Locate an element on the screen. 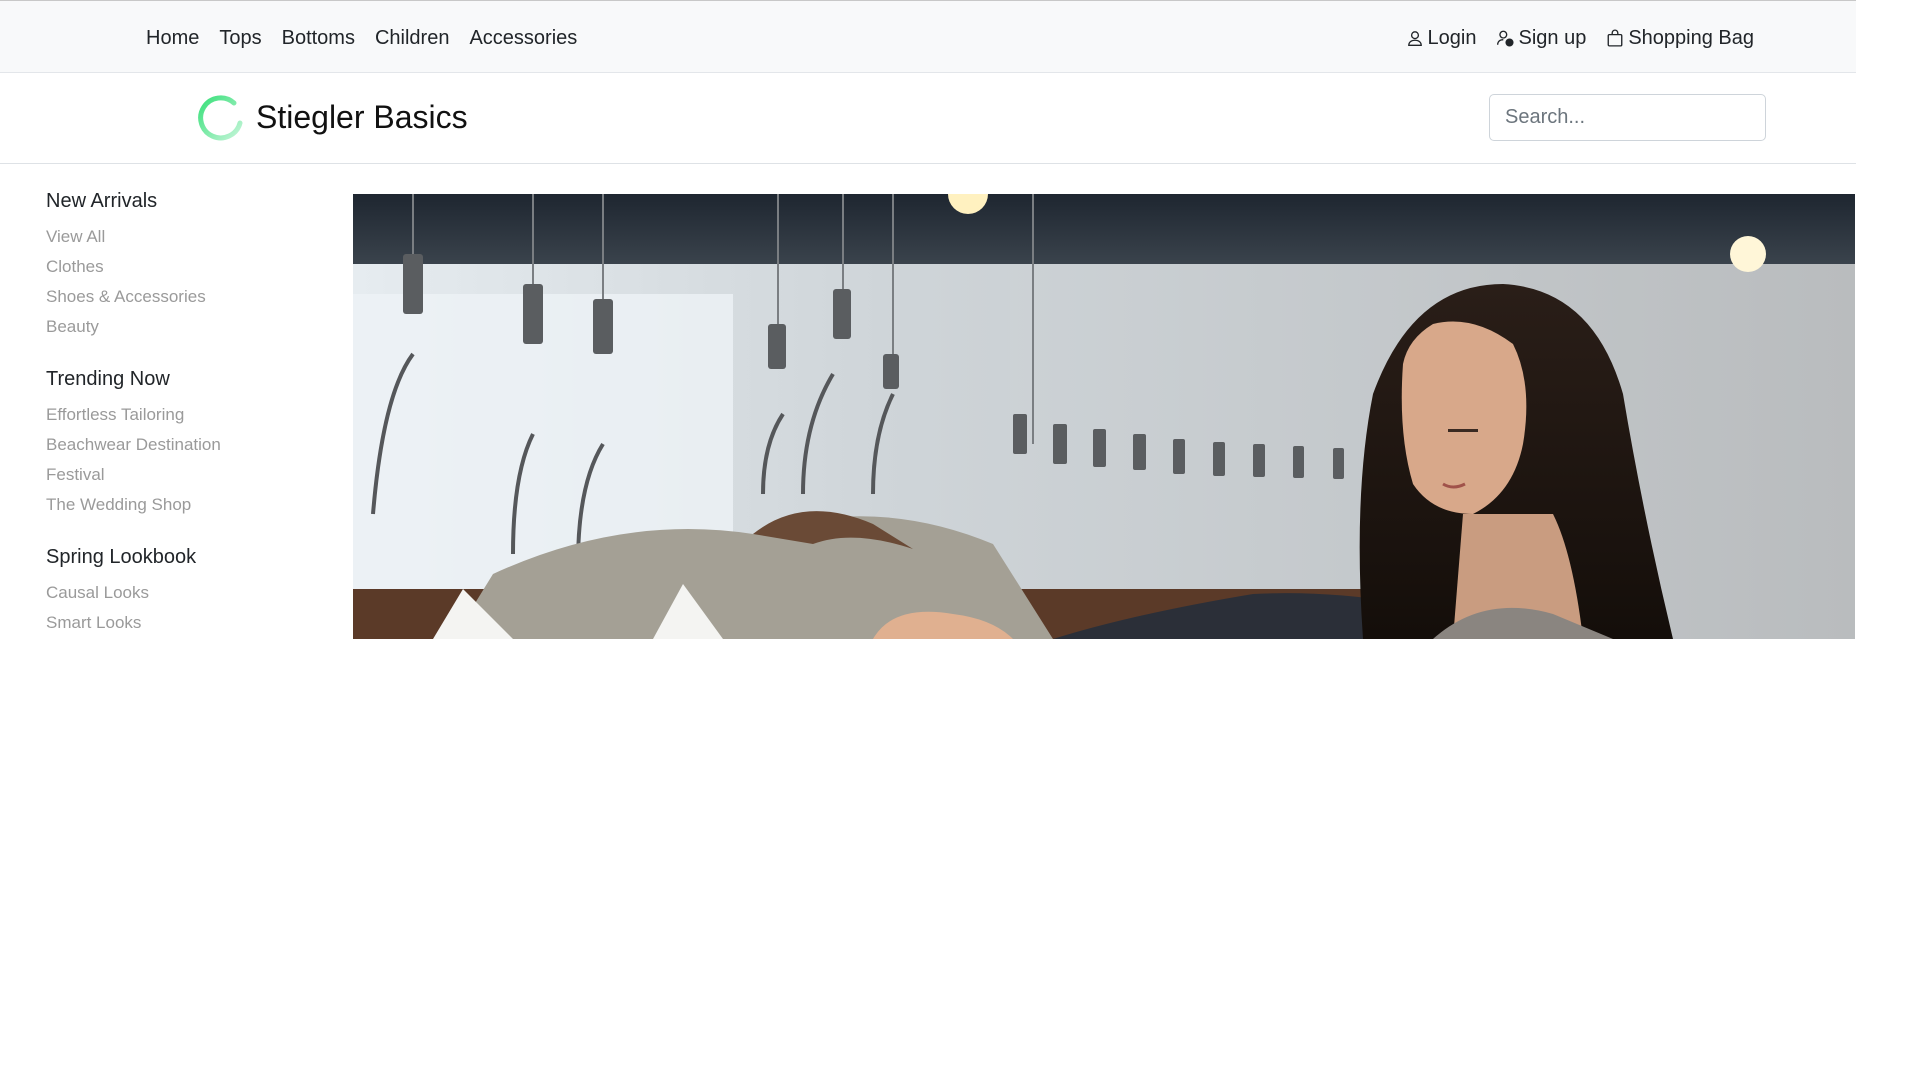 This screenshot has height=1080, width=1920. signup-label: Sign up is located at coordinates (1552, 38).